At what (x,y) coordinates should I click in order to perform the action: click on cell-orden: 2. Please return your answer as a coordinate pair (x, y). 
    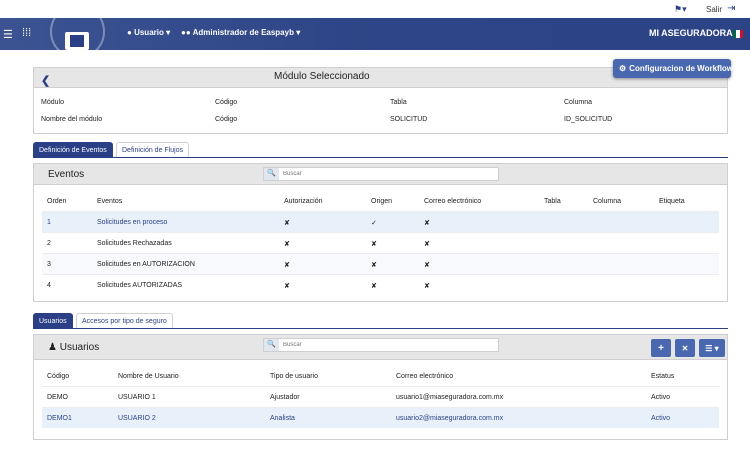
    Looking at the image, I should click on (49, 243).